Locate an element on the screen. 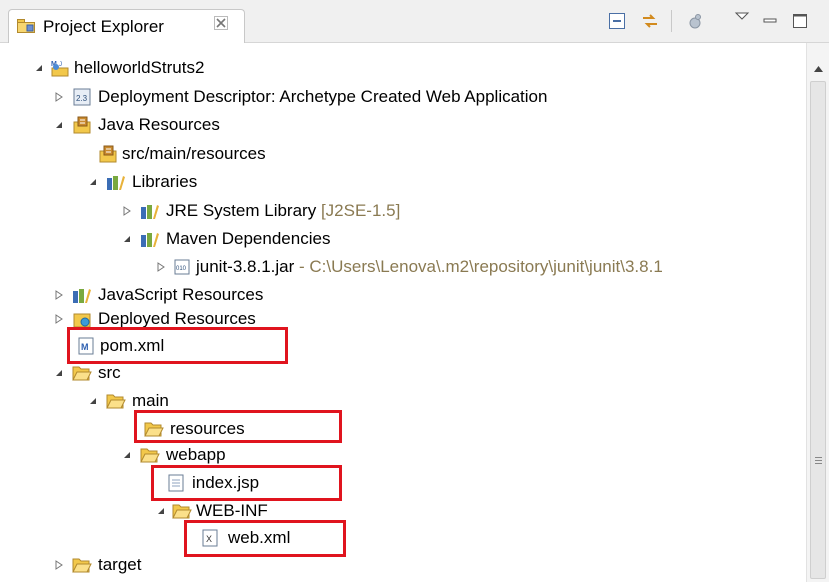 This screenshot has width=829, height=582. maximize-icon is located at coordinates (800, 21).